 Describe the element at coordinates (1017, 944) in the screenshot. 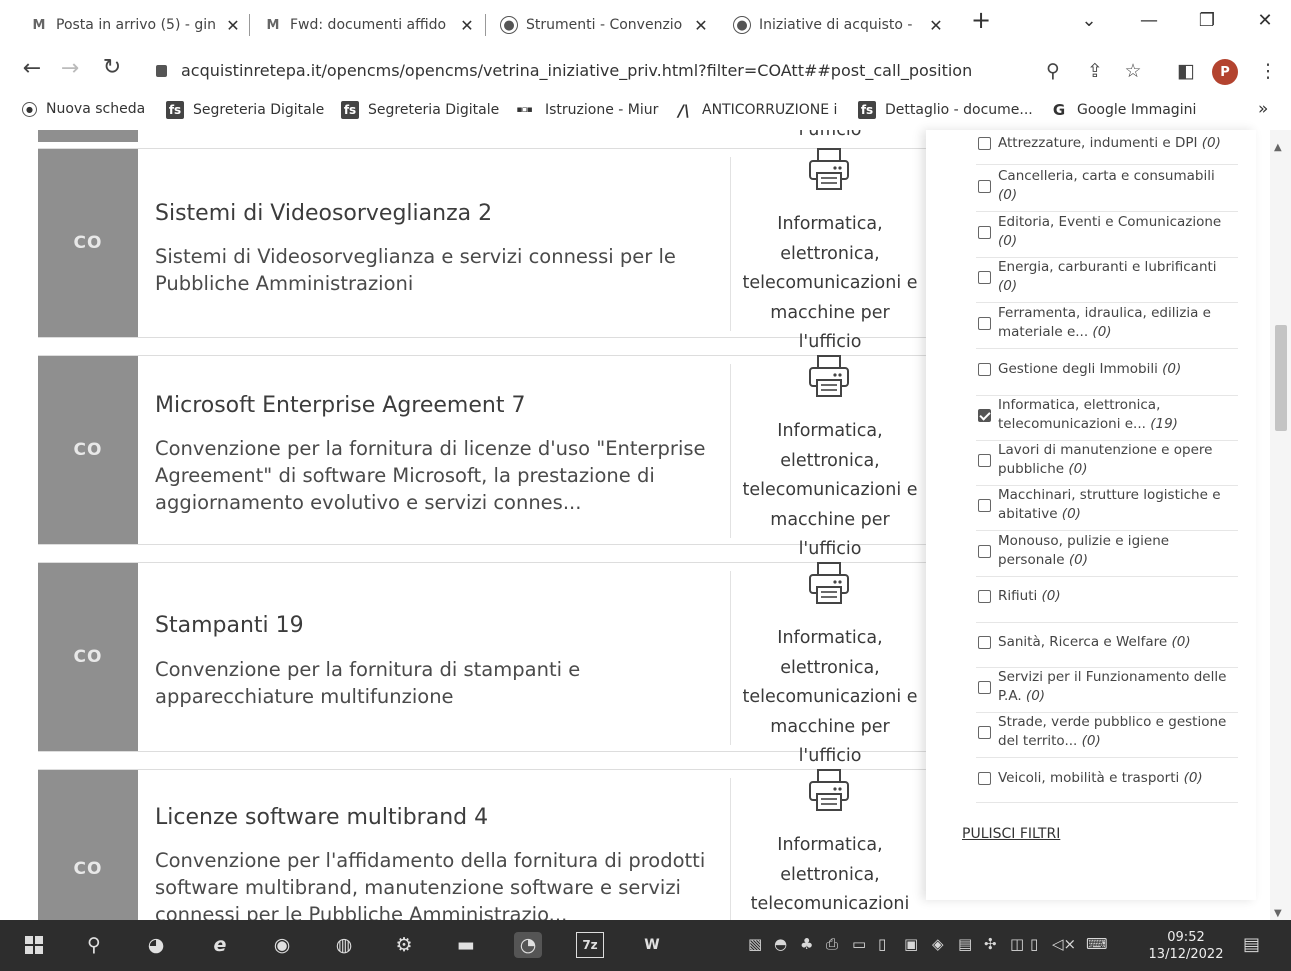

I see `tray-app-icon: ◫` at that location.